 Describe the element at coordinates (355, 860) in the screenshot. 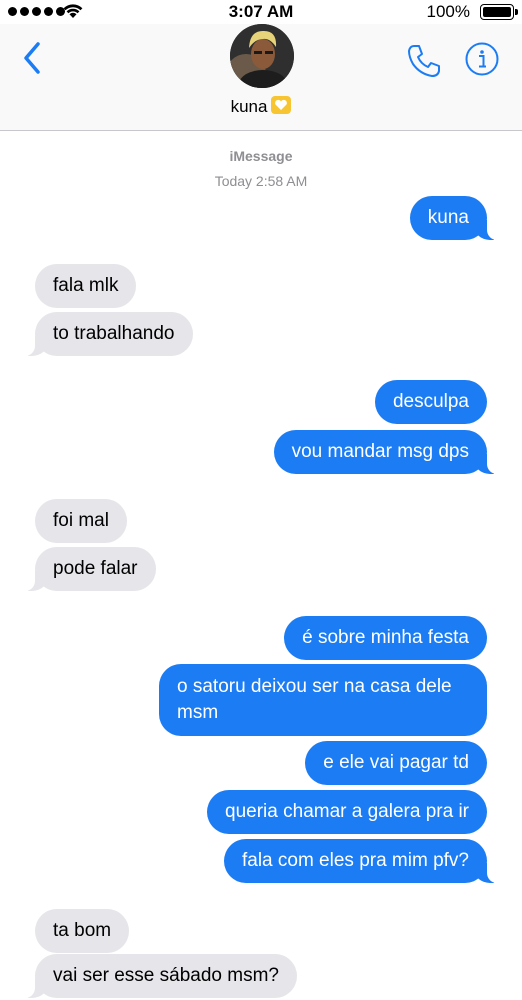

I see `message-text: fala com eles pra mim pfv?` at that location.